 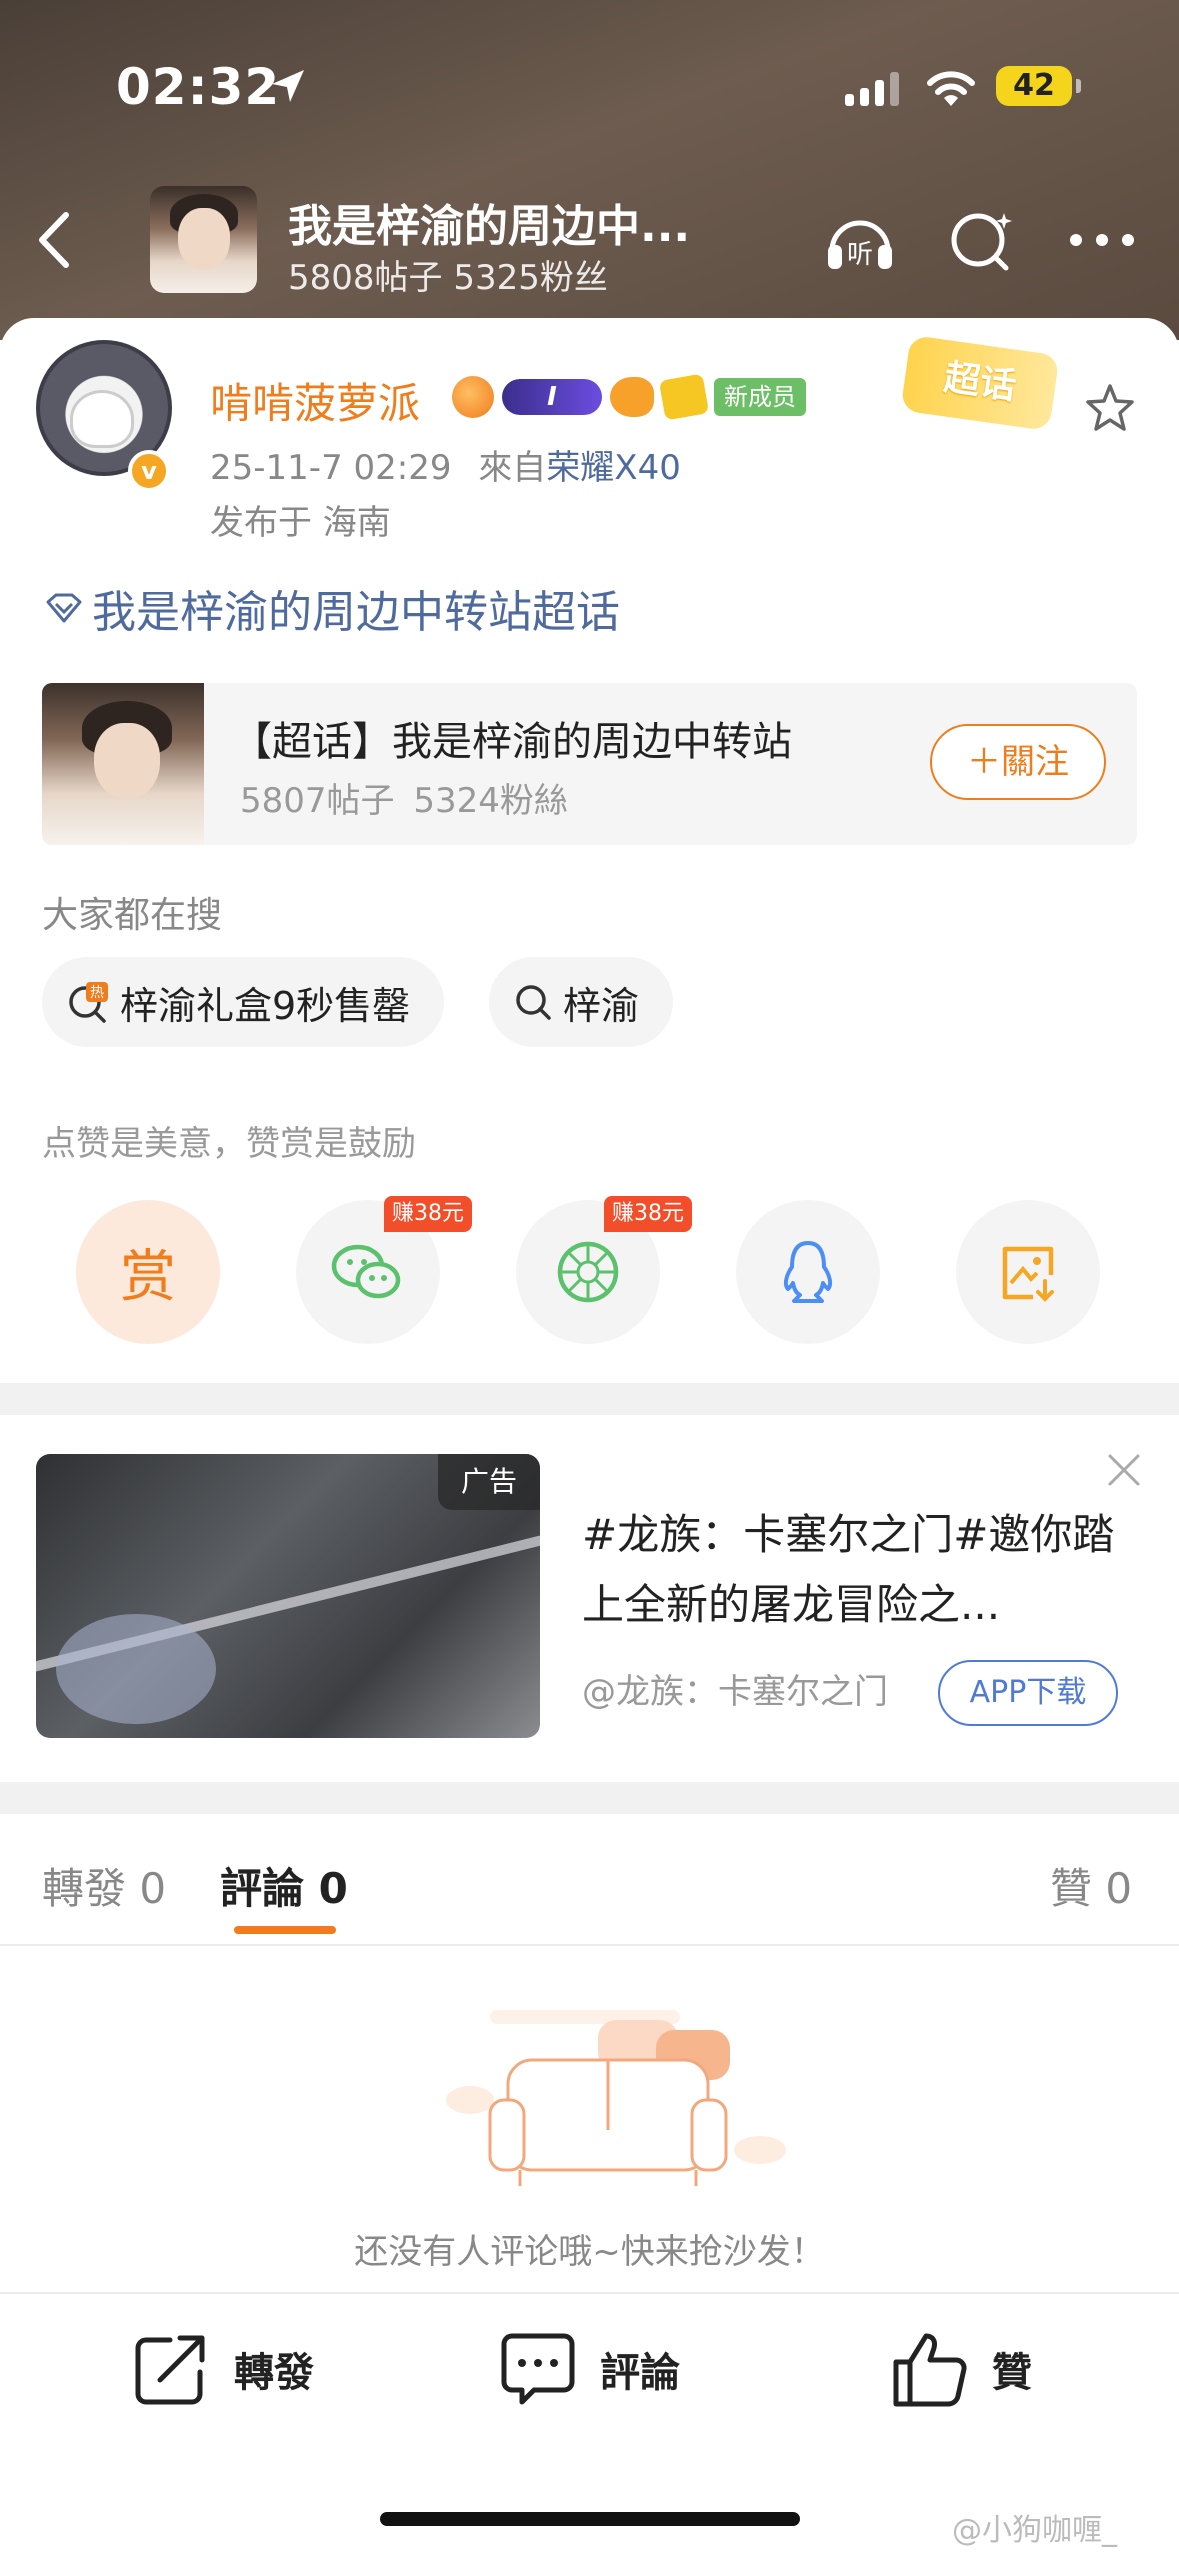 I want to click on hot-tag: 热, so click(x=97, y=993).